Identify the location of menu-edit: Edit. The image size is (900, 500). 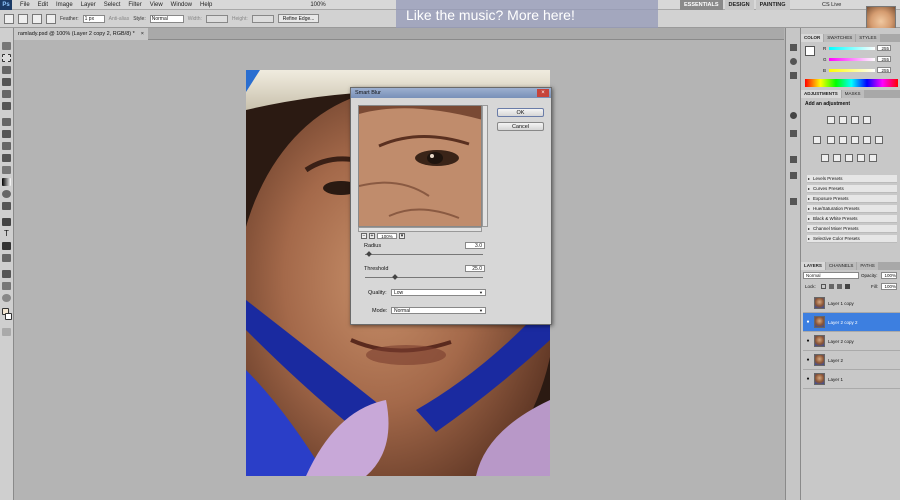
(43, 5).